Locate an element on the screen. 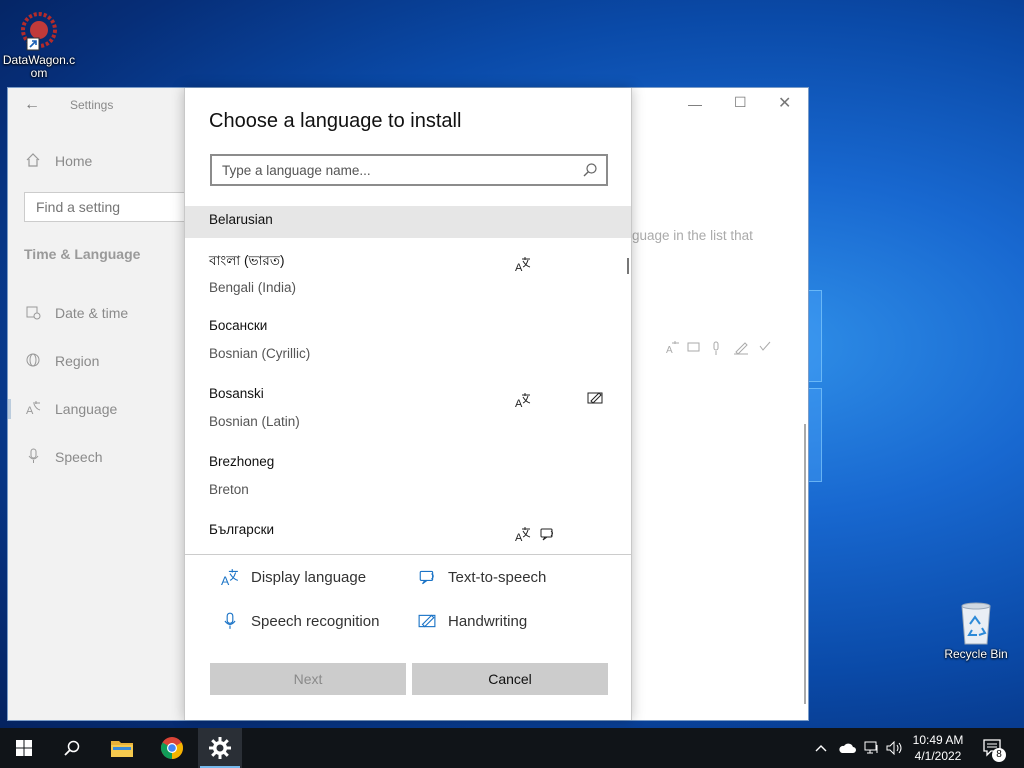 The width and height of the screenshot is (1024, 768). nav-home-label: Home is located at coordinates (74, 161).